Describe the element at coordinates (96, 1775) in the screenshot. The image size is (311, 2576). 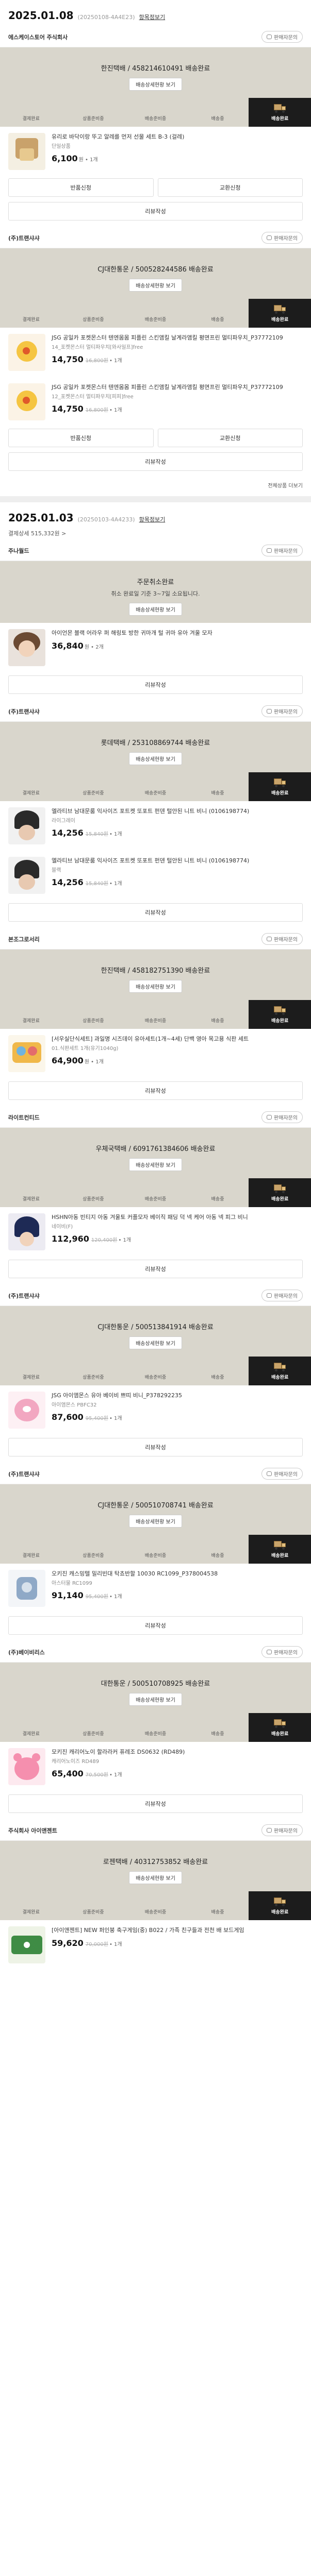
I see `product-original-price: 70,500원` at that location.